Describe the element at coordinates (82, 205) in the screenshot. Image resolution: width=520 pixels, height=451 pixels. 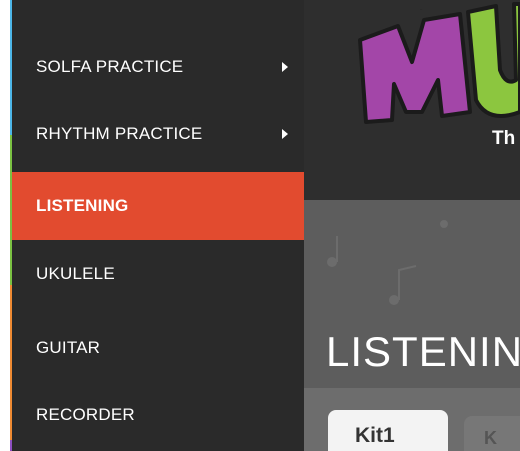
I see `sidebar-item-label: LISTENING` at that location.